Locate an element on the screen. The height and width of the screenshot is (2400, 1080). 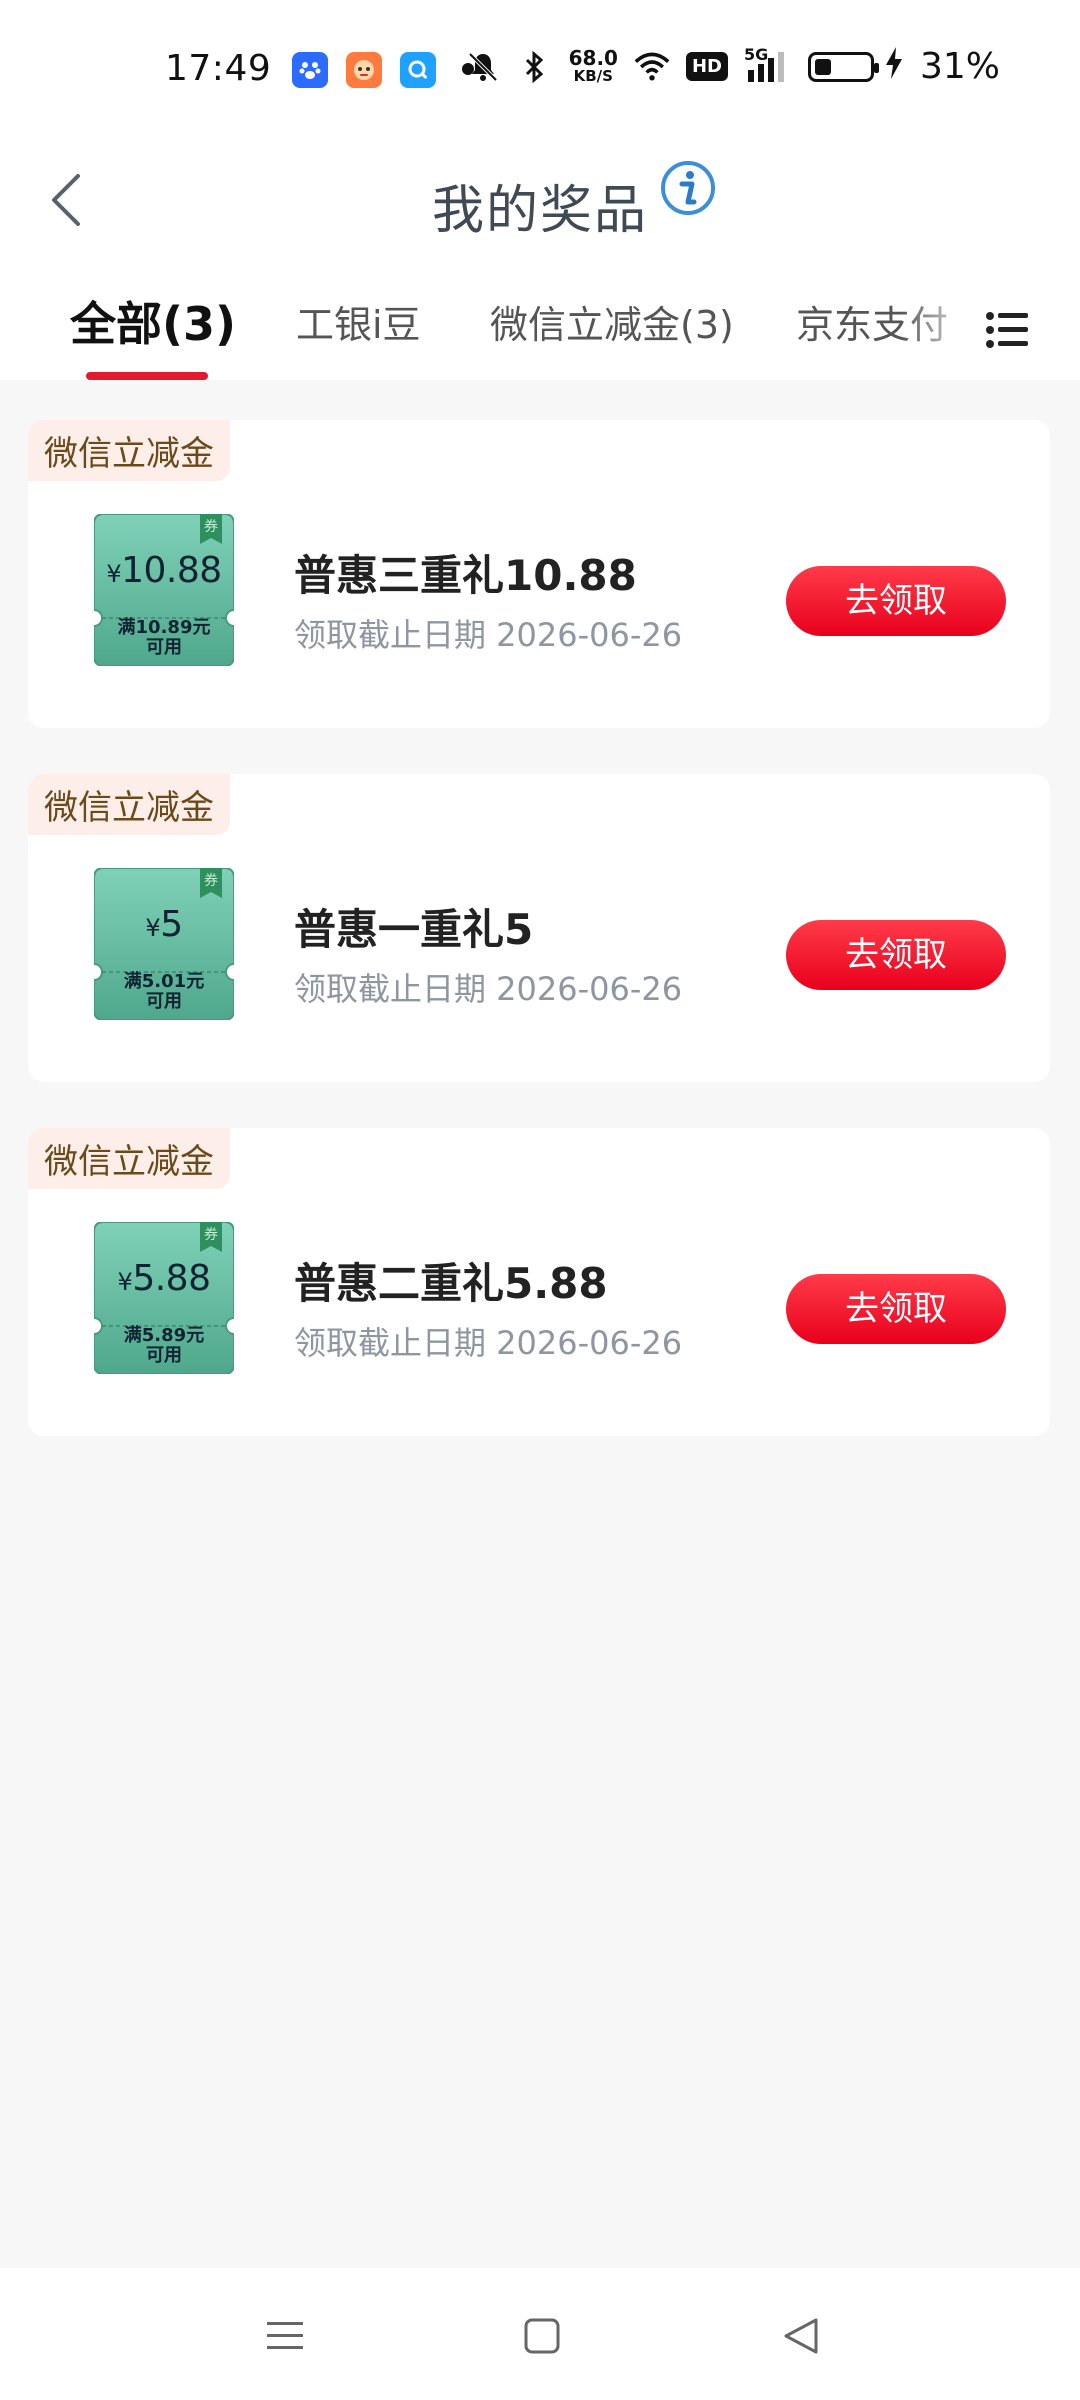
coupon-amount: ¥5 is located at coordinates (164, 924).